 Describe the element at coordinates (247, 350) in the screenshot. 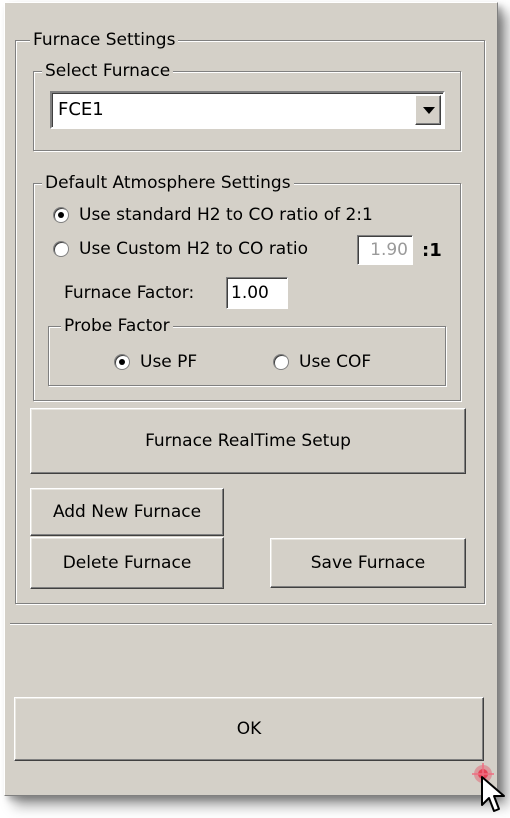

I see `probe-factor-group: Probe Factor` at that location.